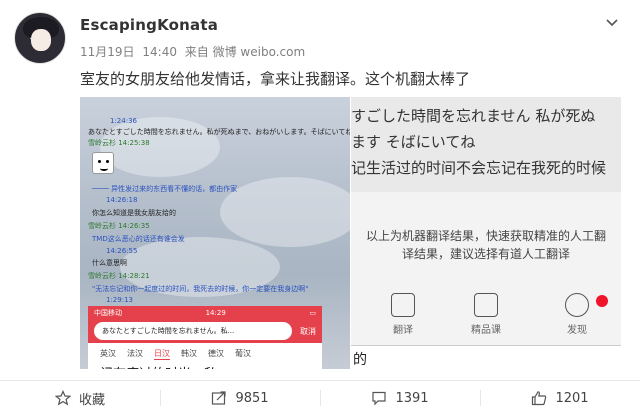 The image size is (640, 415). I want to click on comment-button: 1391, so click(400, 398).